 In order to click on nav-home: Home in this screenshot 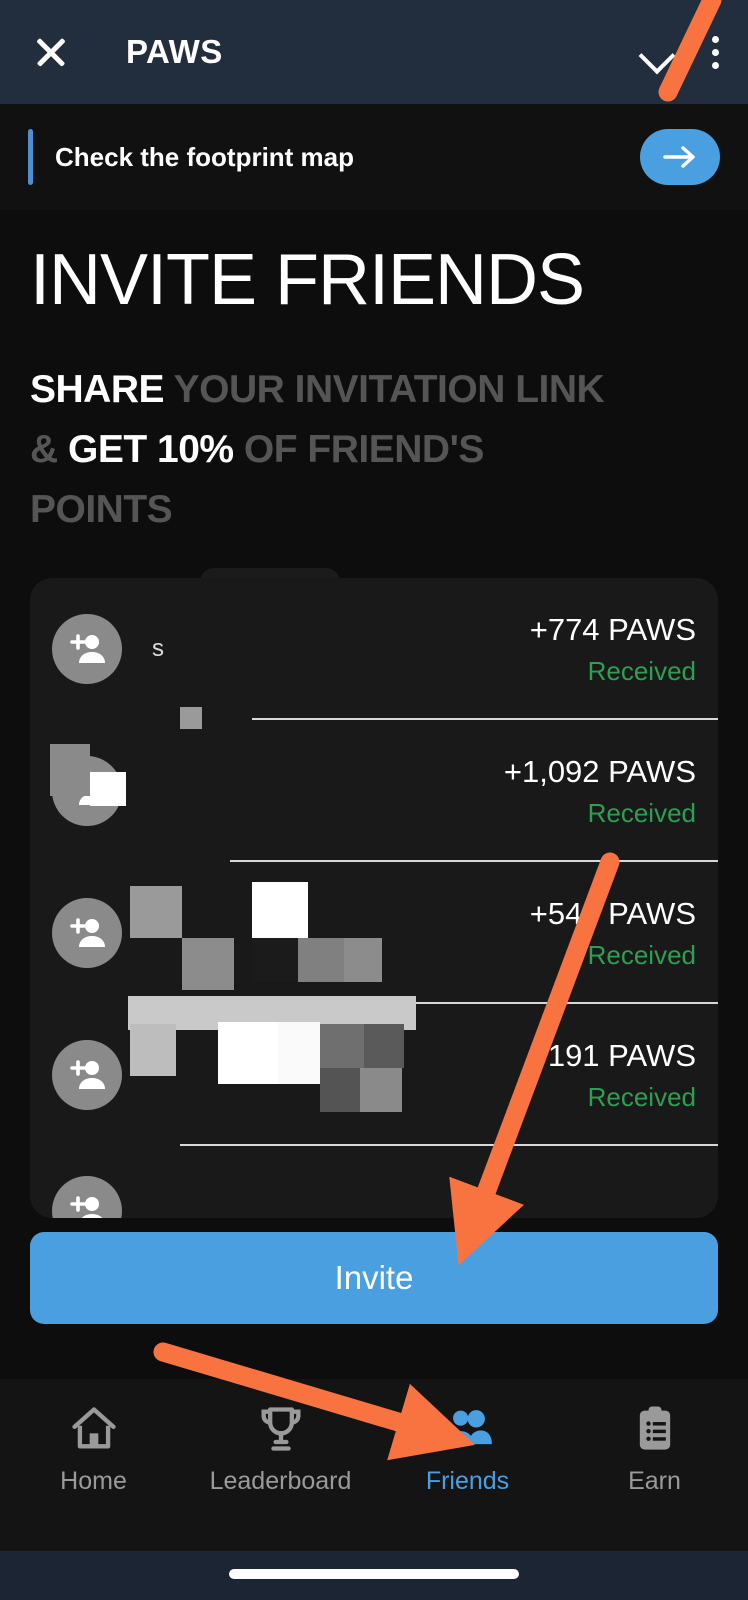, I will do `click(93, 1449)`.